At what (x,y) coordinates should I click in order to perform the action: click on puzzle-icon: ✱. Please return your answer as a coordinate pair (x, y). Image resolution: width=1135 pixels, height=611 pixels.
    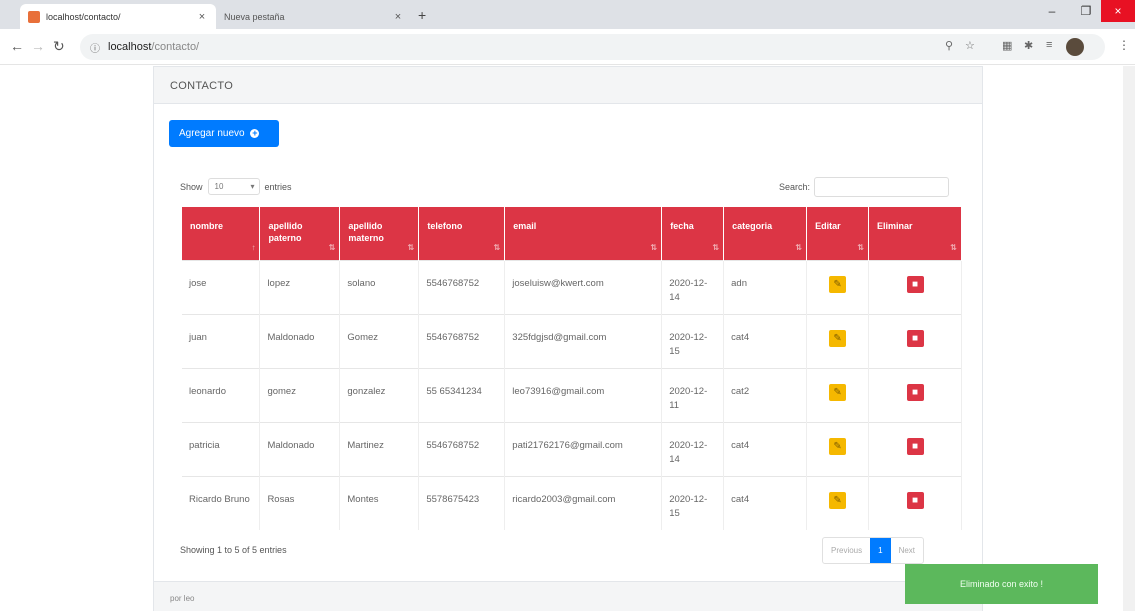
    Looking at the image, I should click on (1028, 45).